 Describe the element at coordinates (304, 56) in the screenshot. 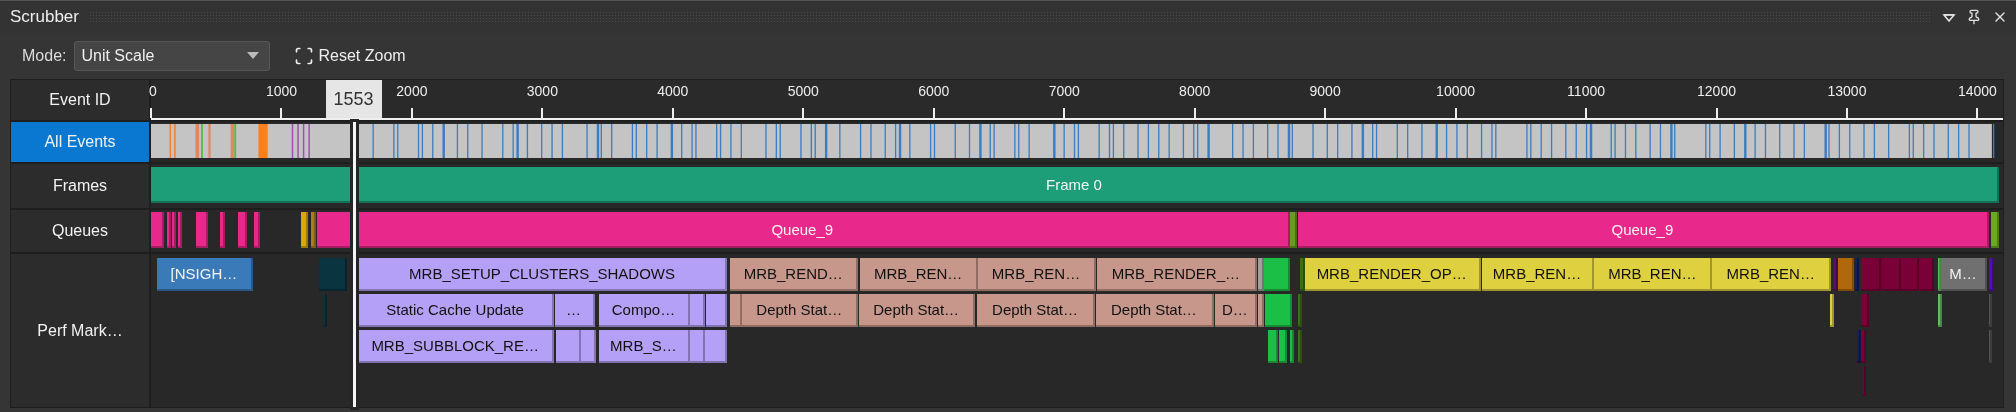

I see `corner-brackets-icon` at that location.